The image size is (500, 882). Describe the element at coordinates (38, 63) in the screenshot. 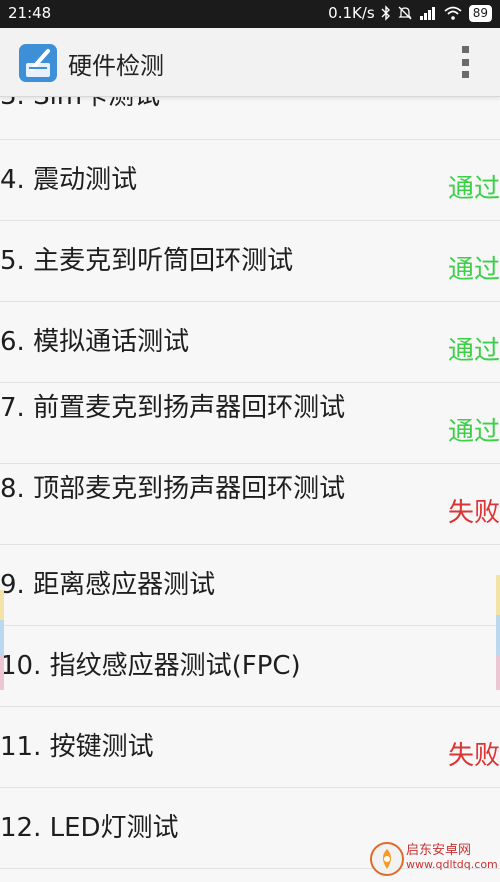

I see `app-logo-icon` at that location.